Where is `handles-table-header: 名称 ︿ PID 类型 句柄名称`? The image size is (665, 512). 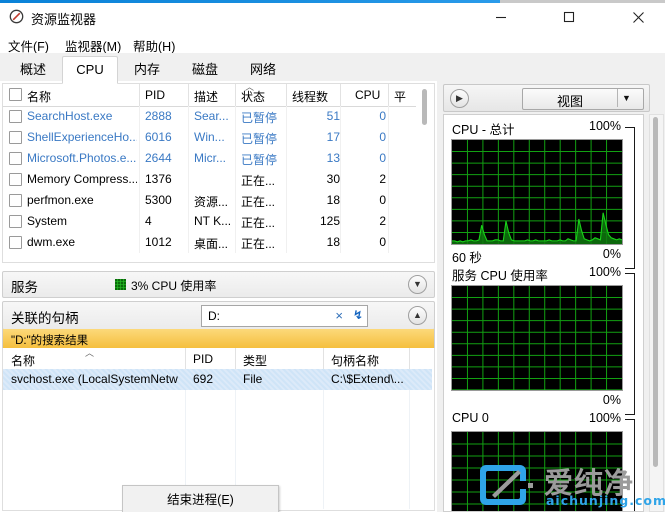 handles-table-header: 名称 ︿ PID 类型 句柄名称 is located at coordinates (217, 359).